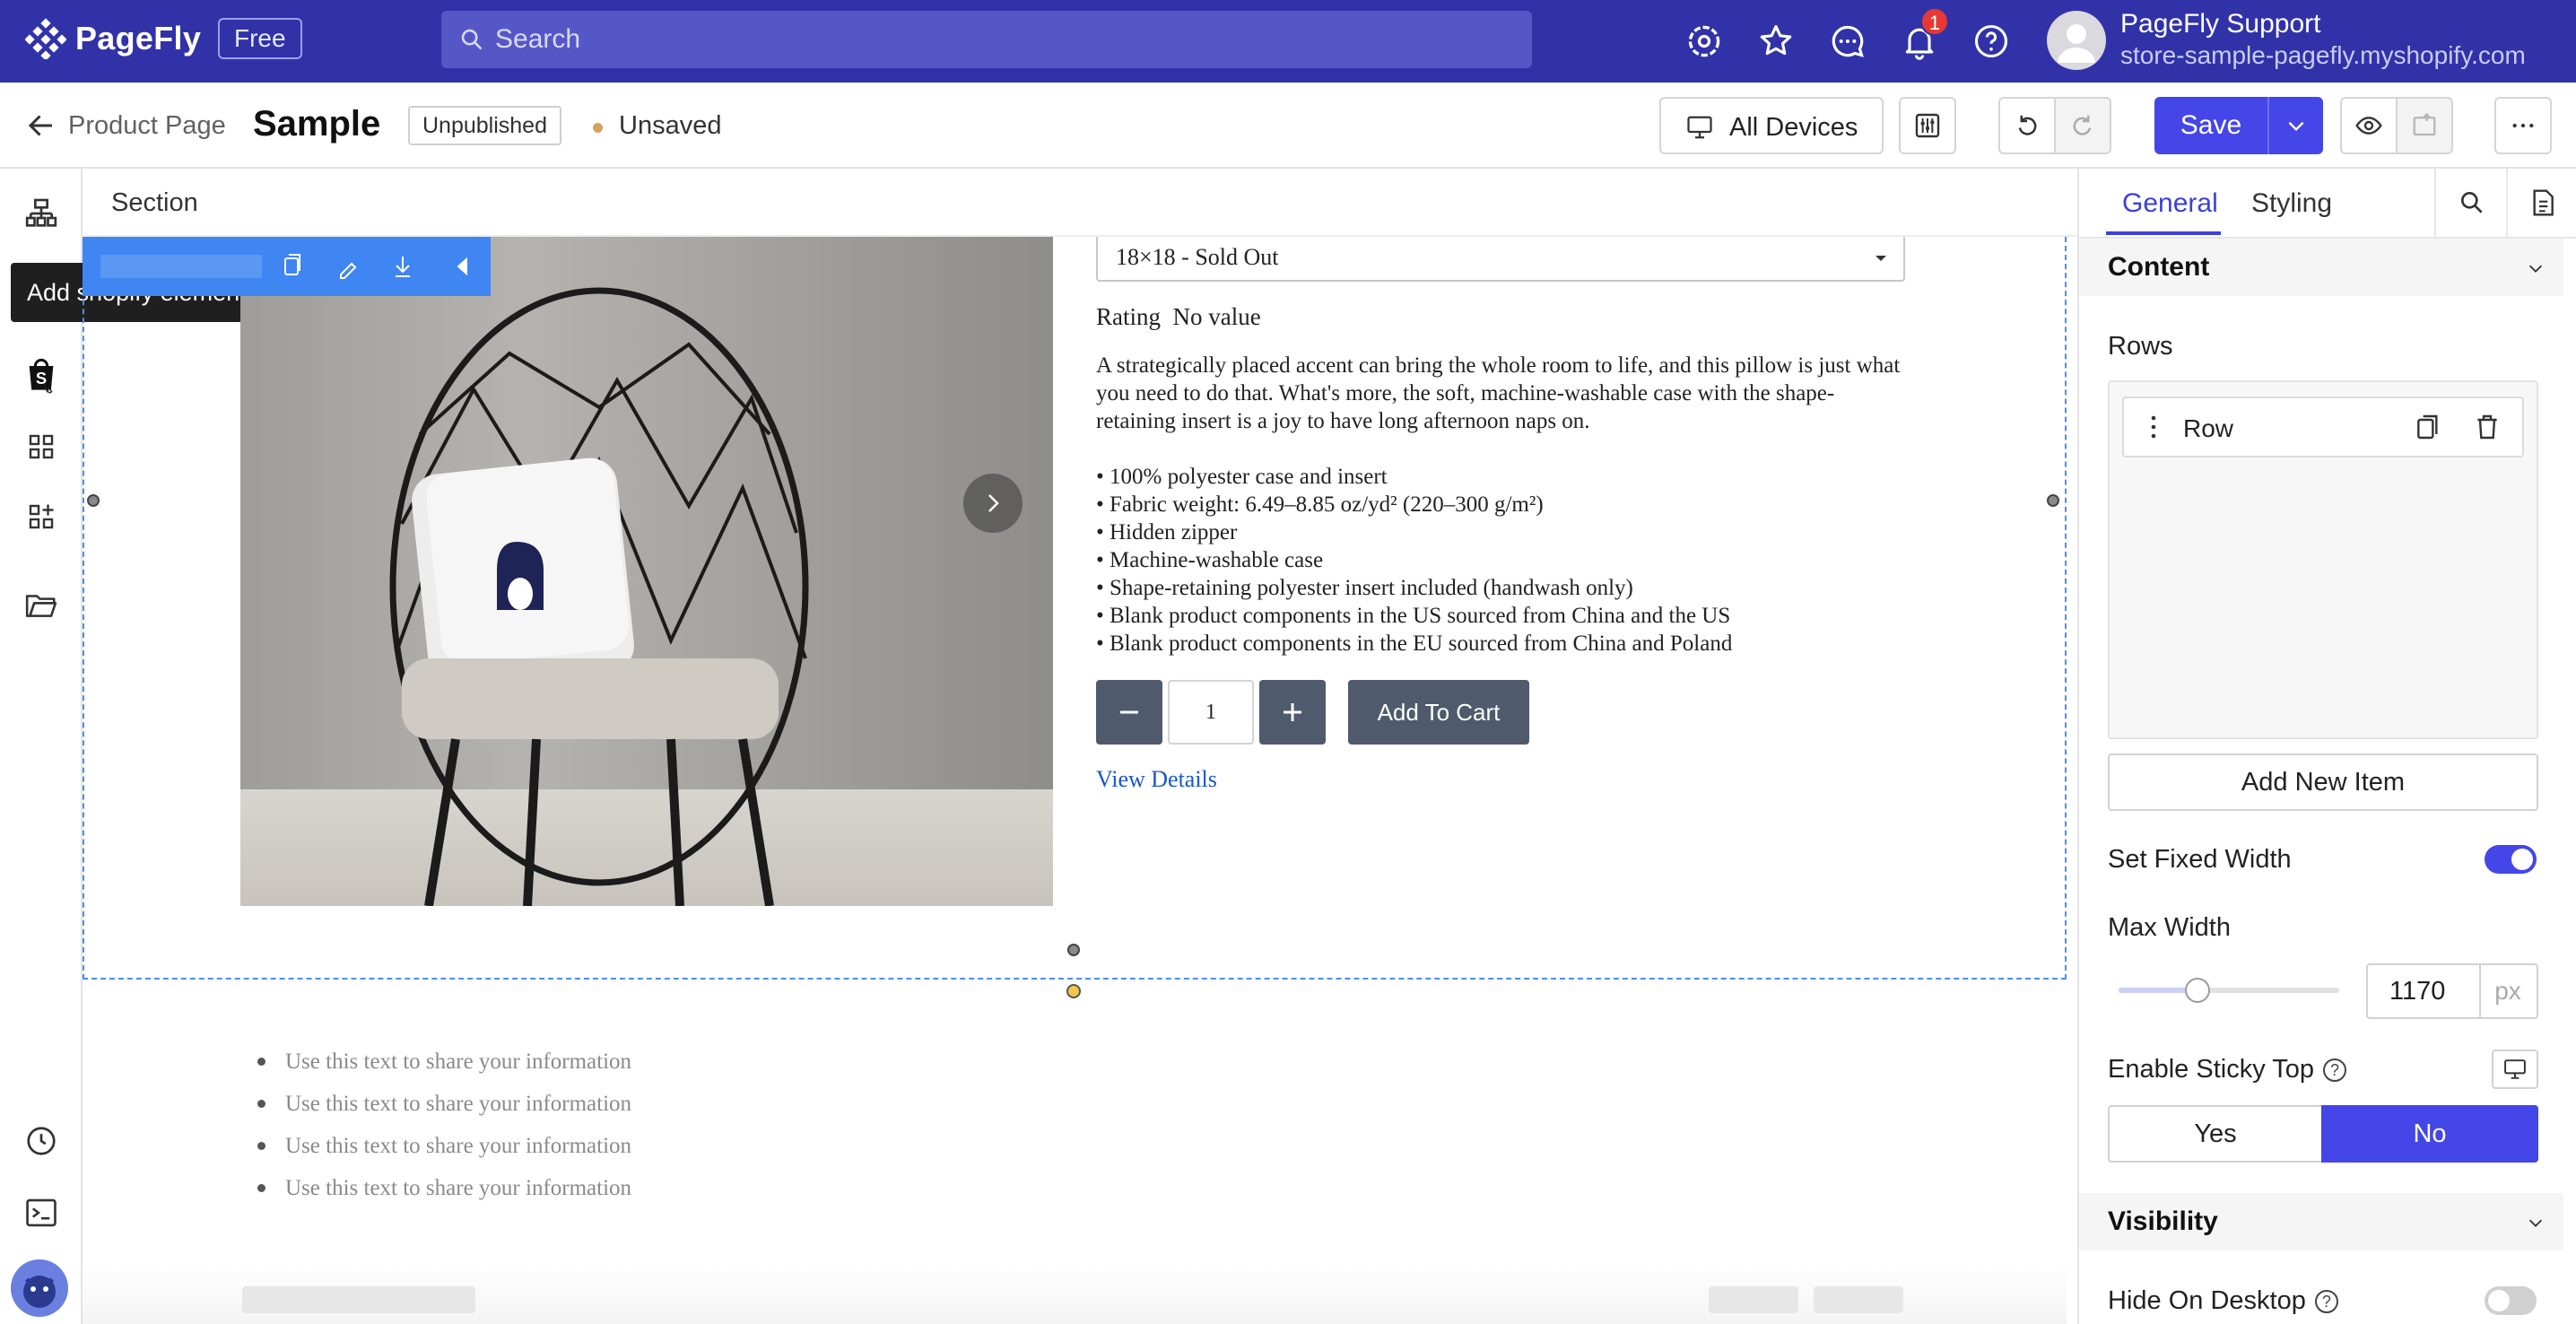 This screenshot has width=2576, height=1324. Describe the element at coordinates (2053, 500) in the screenshot. I see `resize-handle-right` at that location.